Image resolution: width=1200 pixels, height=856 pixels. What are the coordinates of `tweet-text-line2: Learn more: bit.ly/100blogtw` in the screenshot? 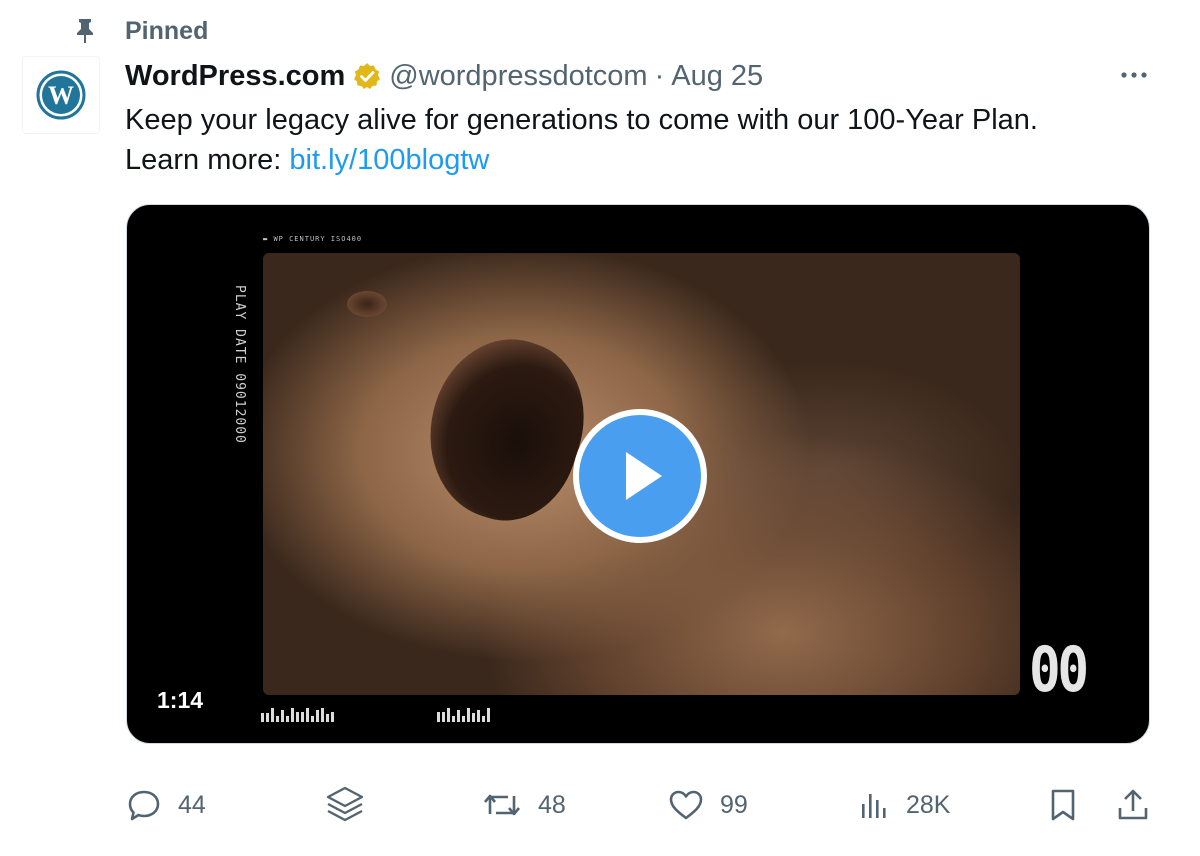 It's located at (645, 160).